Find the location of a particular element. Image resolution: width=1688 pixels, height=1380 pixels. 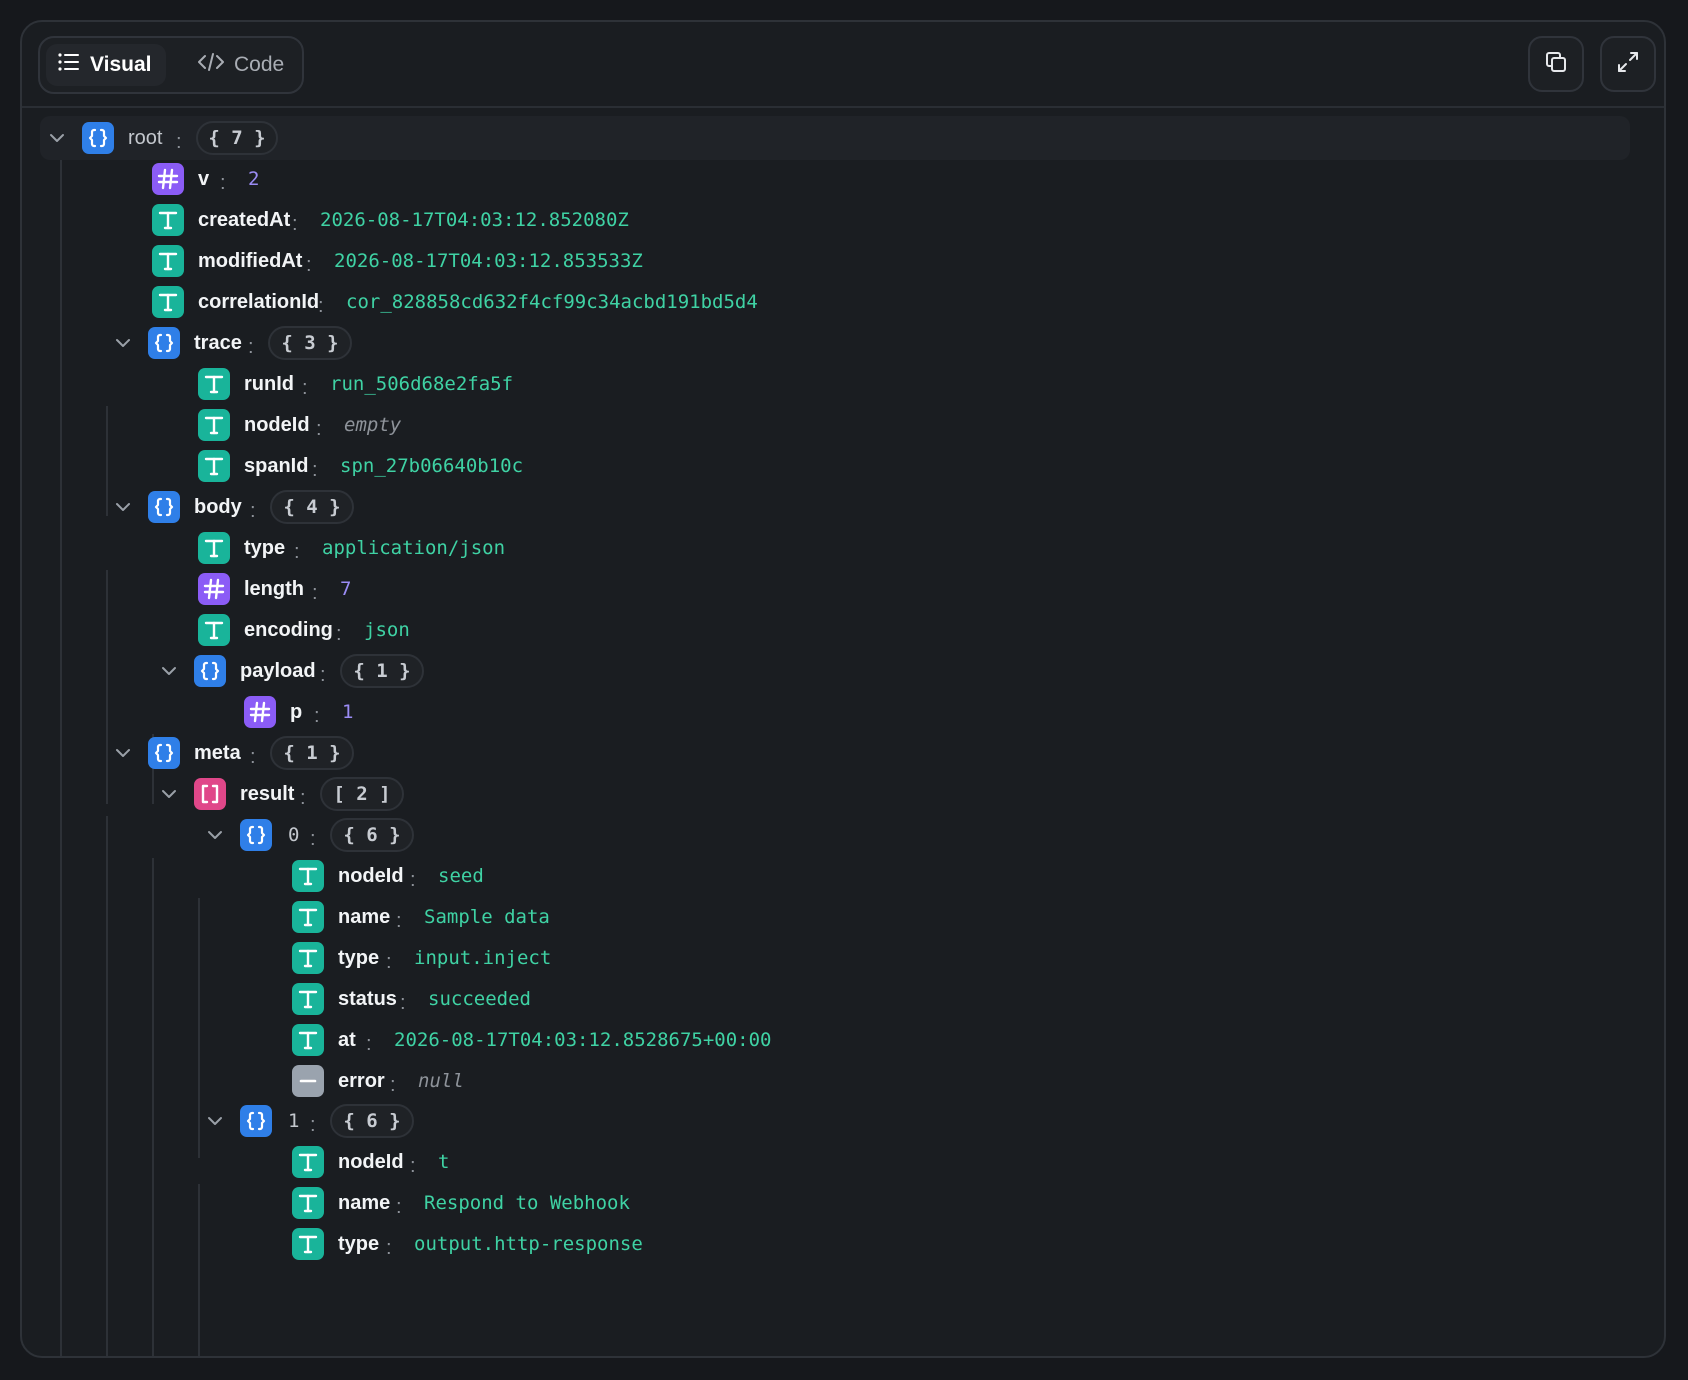

node-key: encoding is located at coordinates (288, 630).